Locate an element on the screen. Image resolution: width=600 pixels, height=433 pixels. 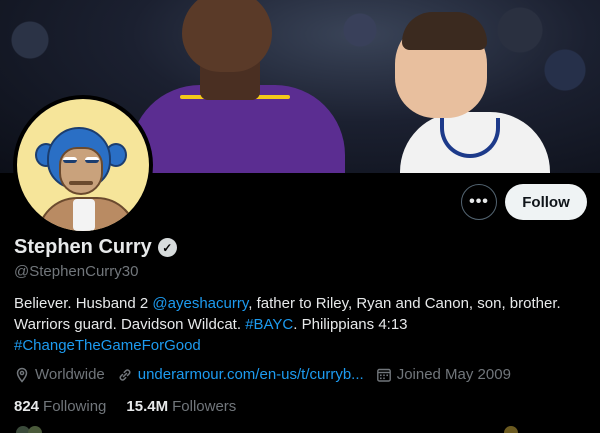
banner-player-right-hair is located at coordinates (444, 31).